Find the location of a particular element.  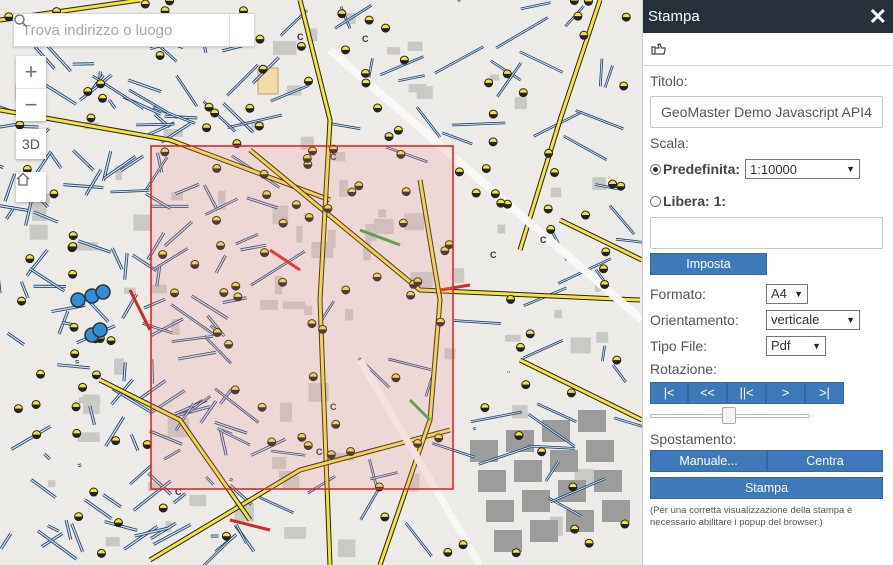

home-button is located at coordinates (31, 187).